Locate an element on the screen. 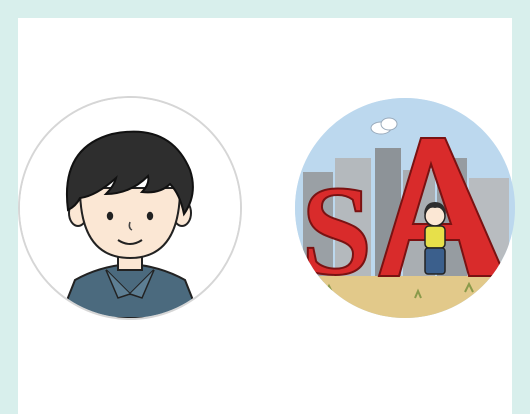 The height and width of the screenshot is (414, 530). letter-s: S is located at coordinates (336, 231).